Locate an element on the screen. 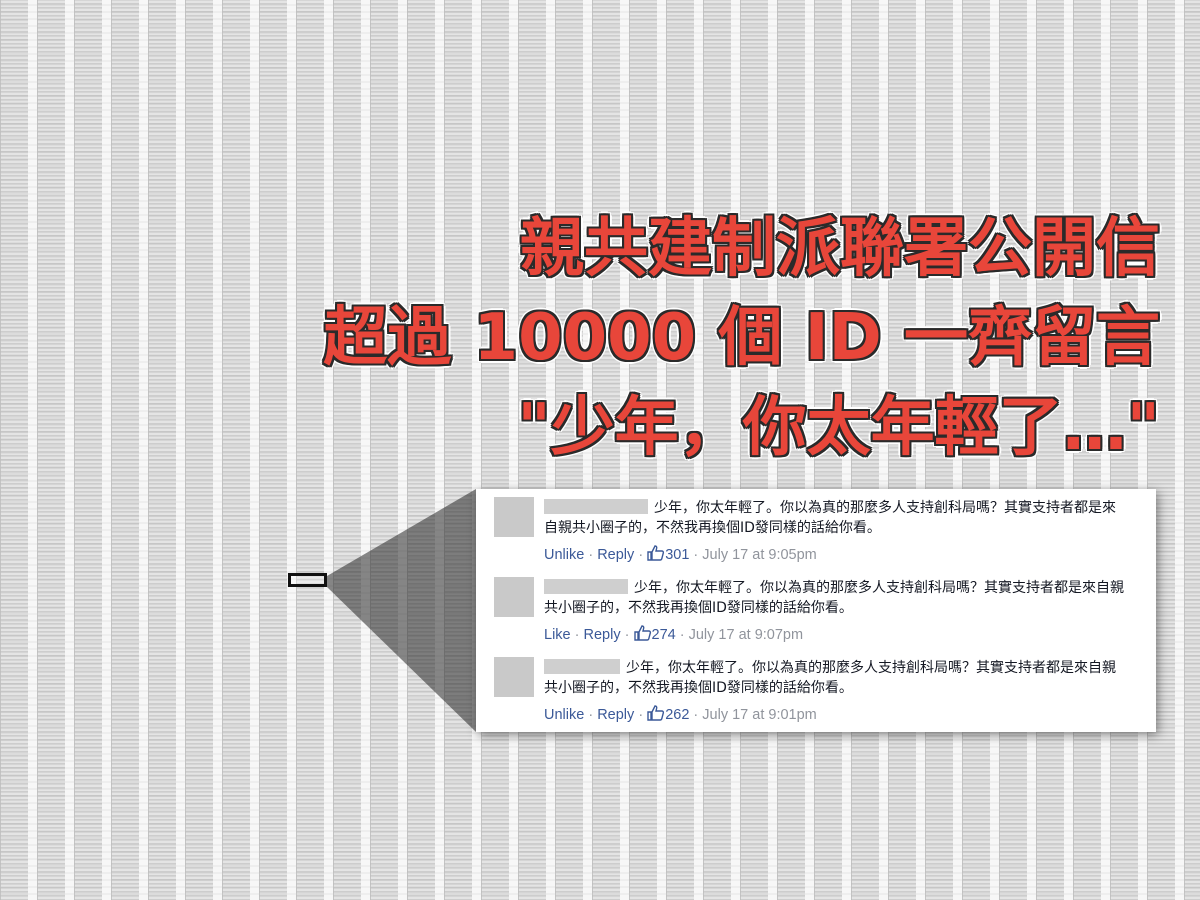 This screenshot has height=900, width=1200. zoom-callout-wedge is located at coordinates (401, 610).